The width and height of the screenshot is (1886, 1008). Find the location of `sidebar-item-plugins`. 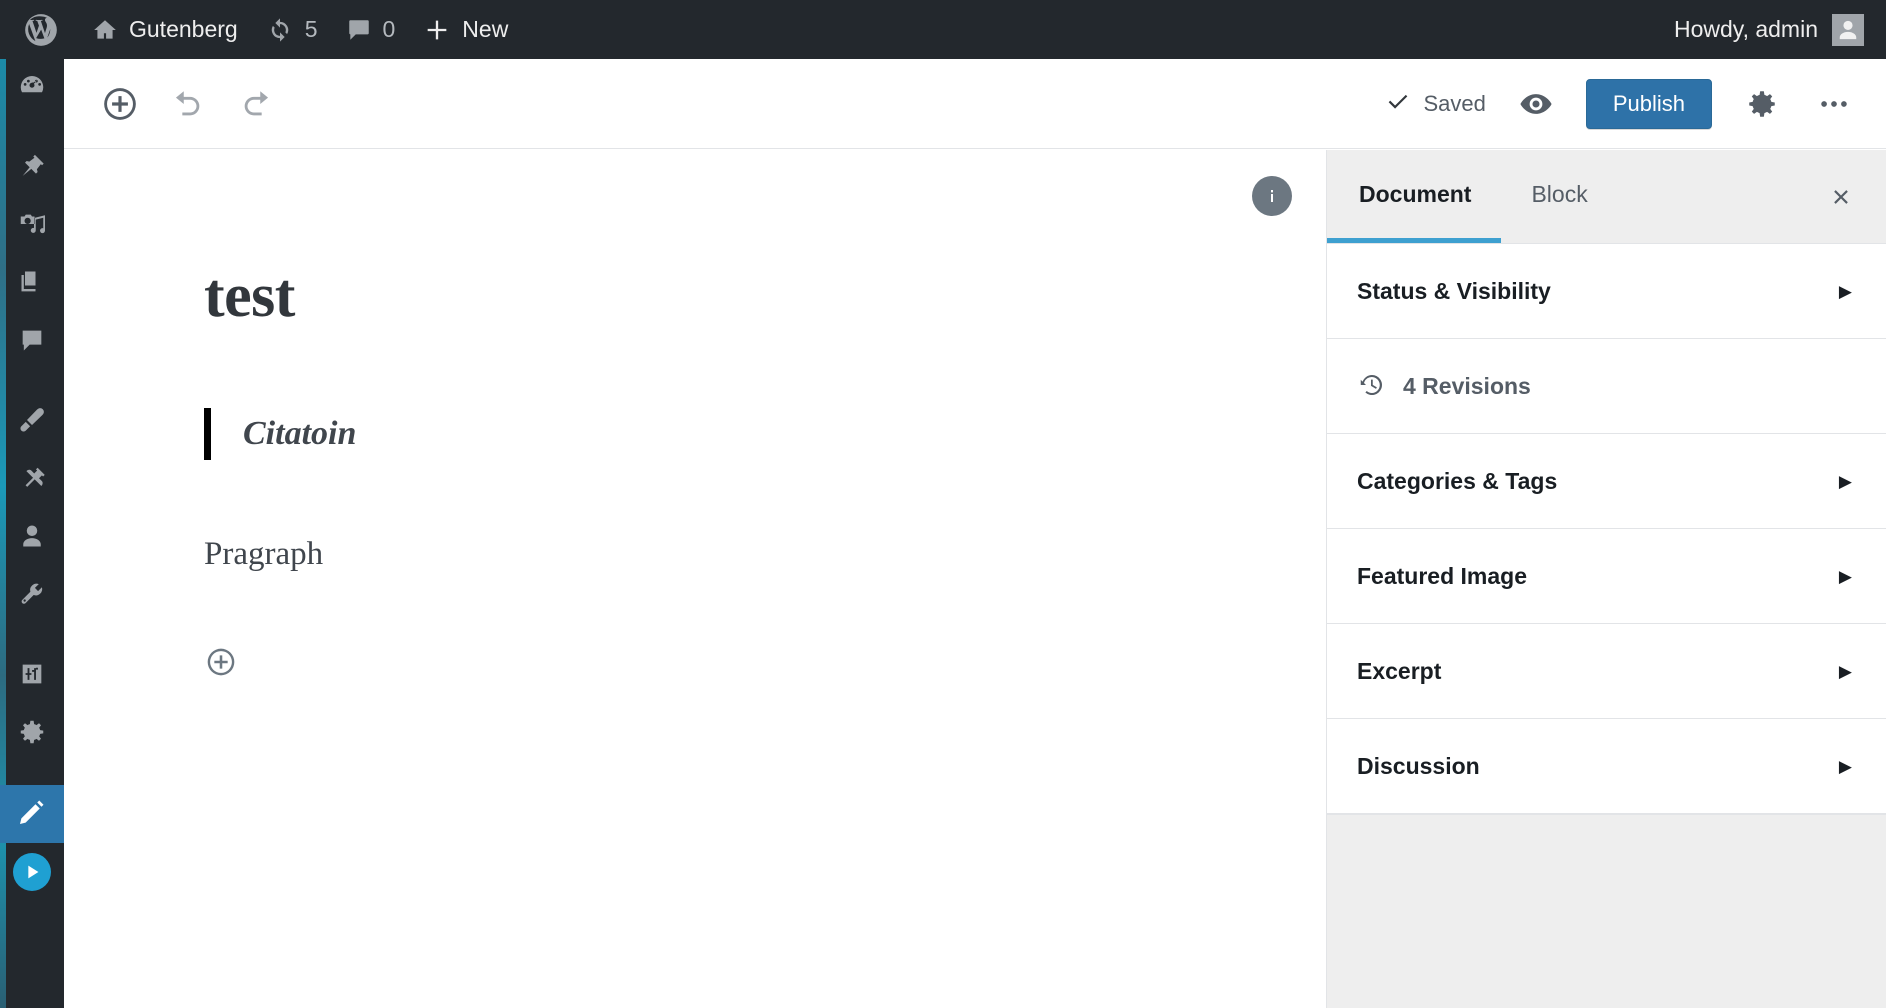

sidebar-item-plugins is located at coordinates (32, 480).